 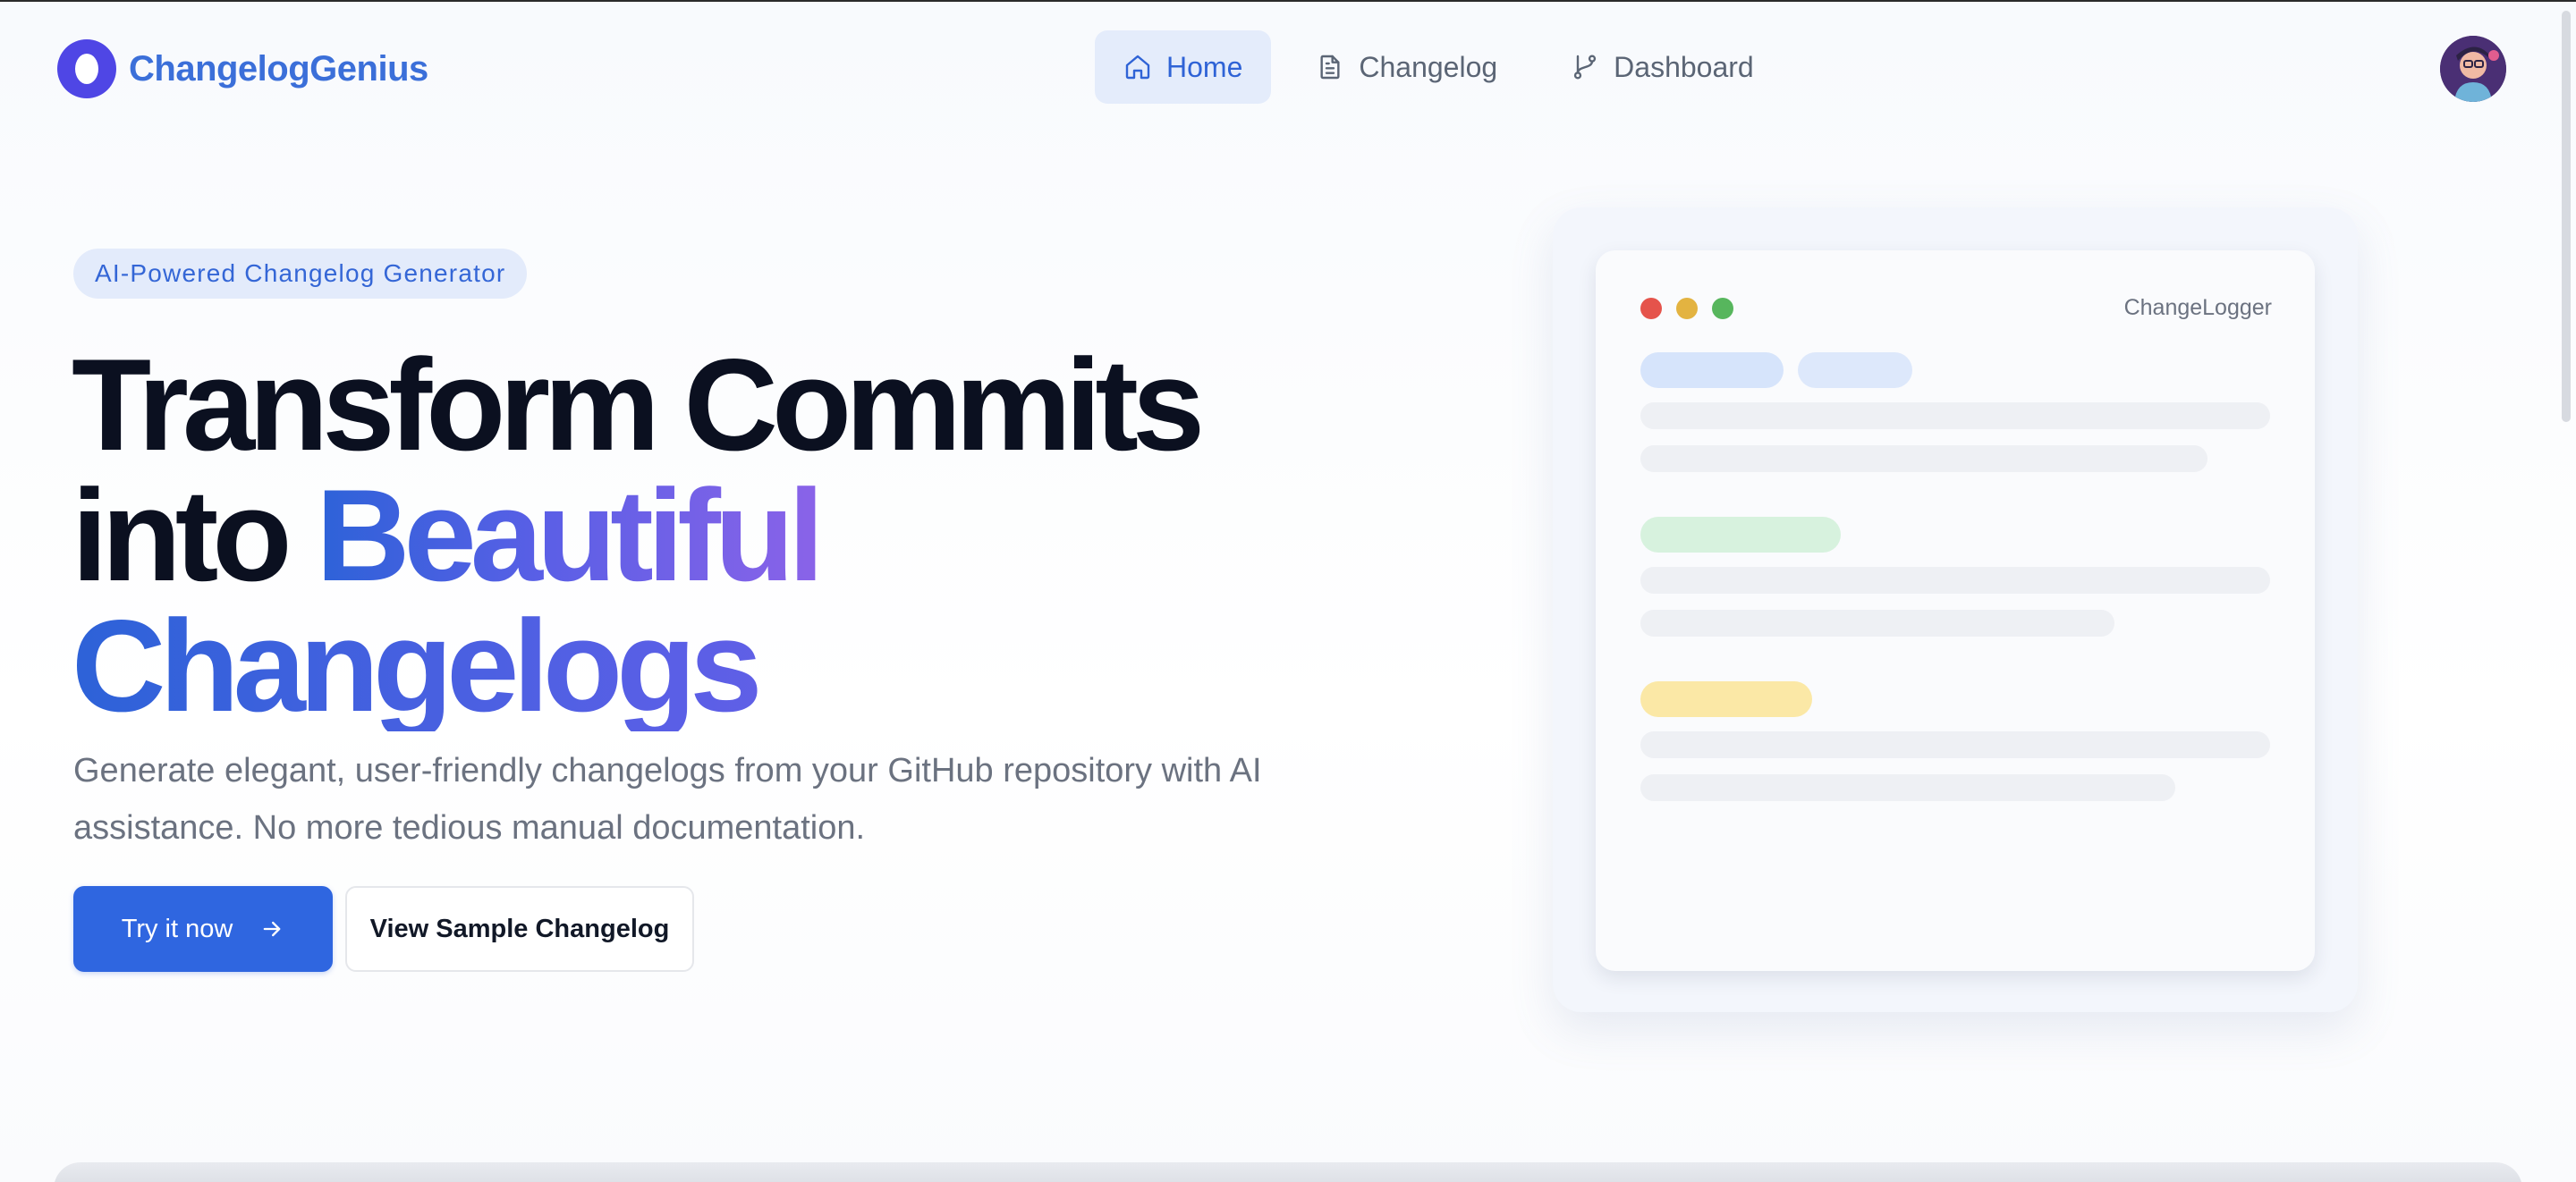 I want to click on headline-highlight: Beautiful, so click(x=570, y=535).